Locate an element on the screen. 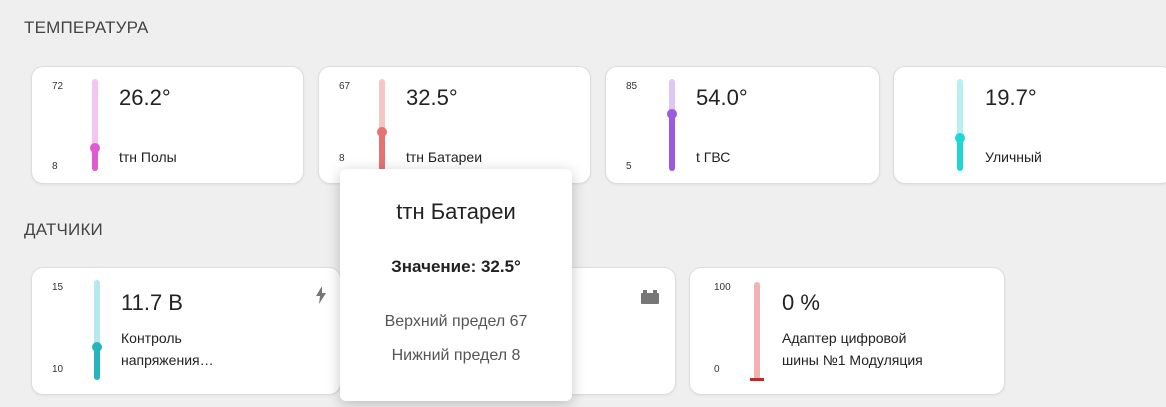  temperature-value: 19.7° is located at coordinates (1011, 97).